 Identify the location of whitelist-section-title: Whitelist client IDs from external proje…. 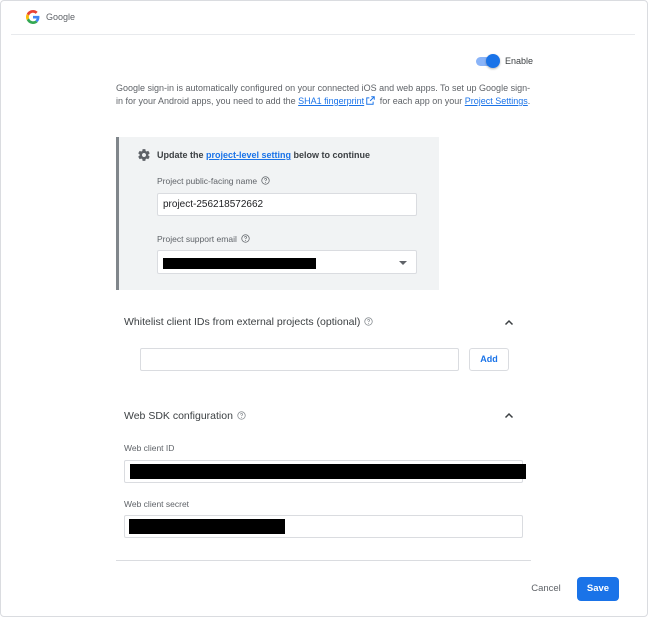
(248, 322).